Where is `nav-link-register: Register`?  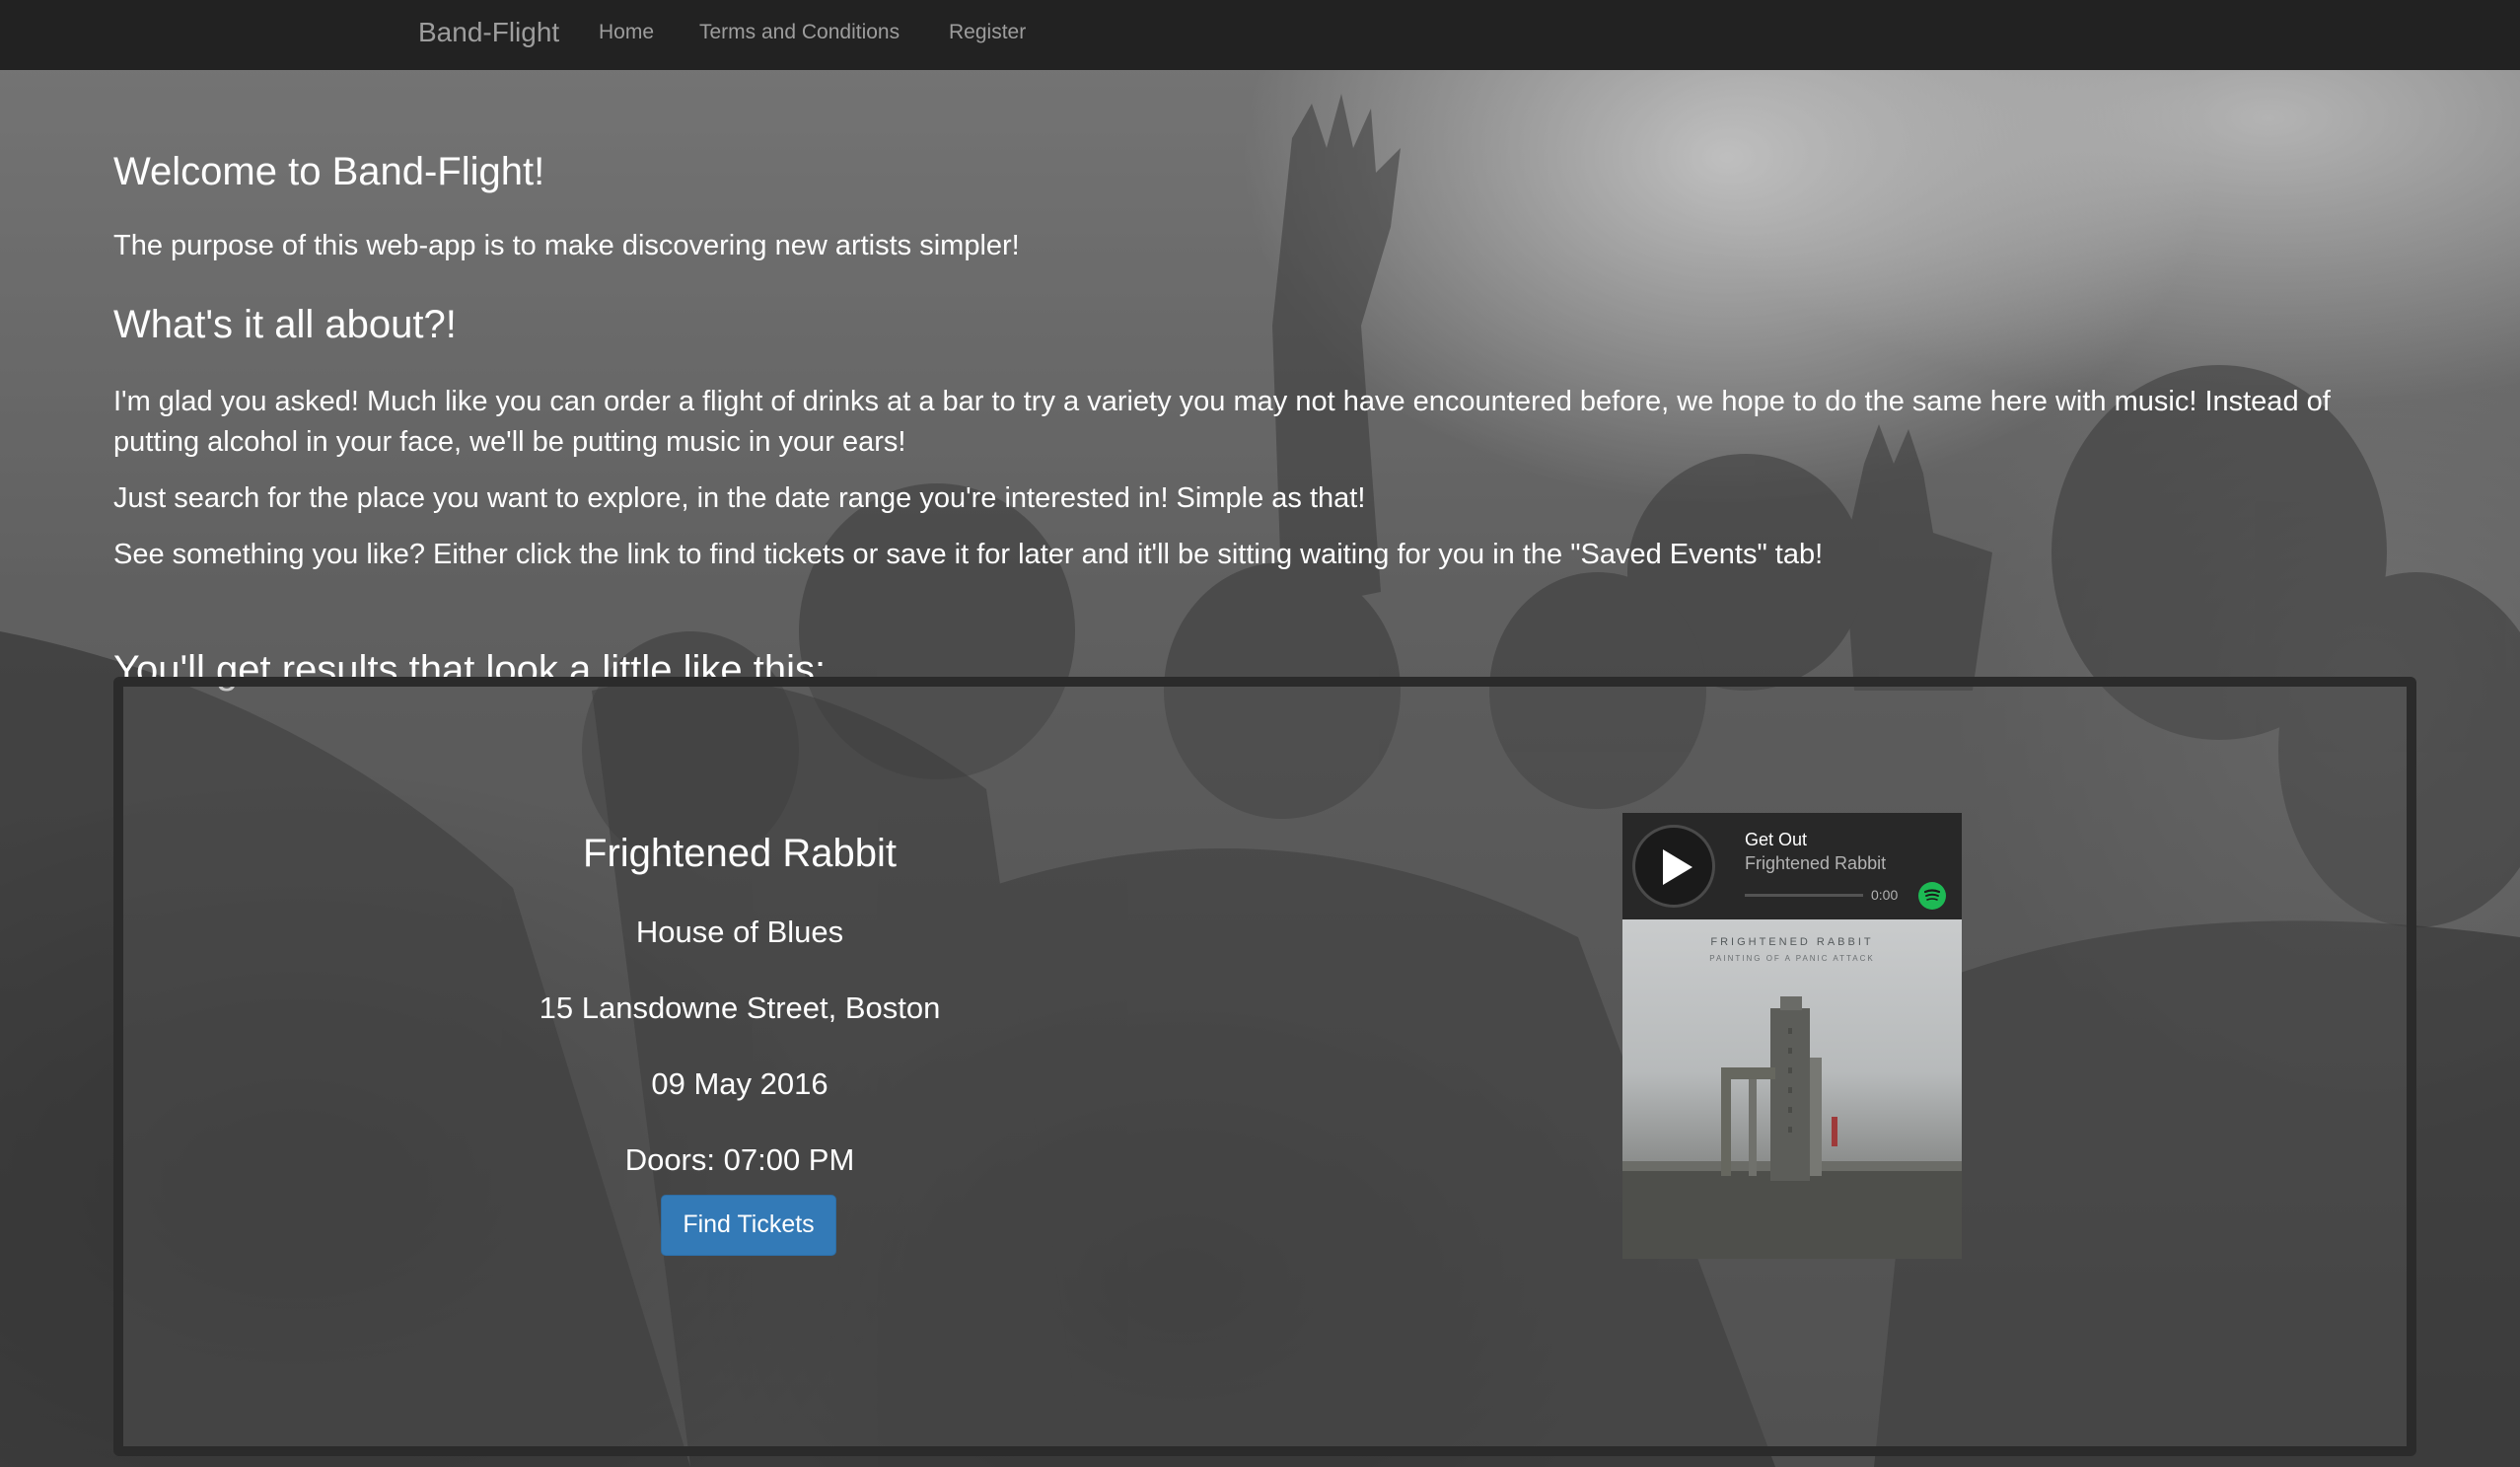 nav-link-register: Register is located at coordinates (987, 32).